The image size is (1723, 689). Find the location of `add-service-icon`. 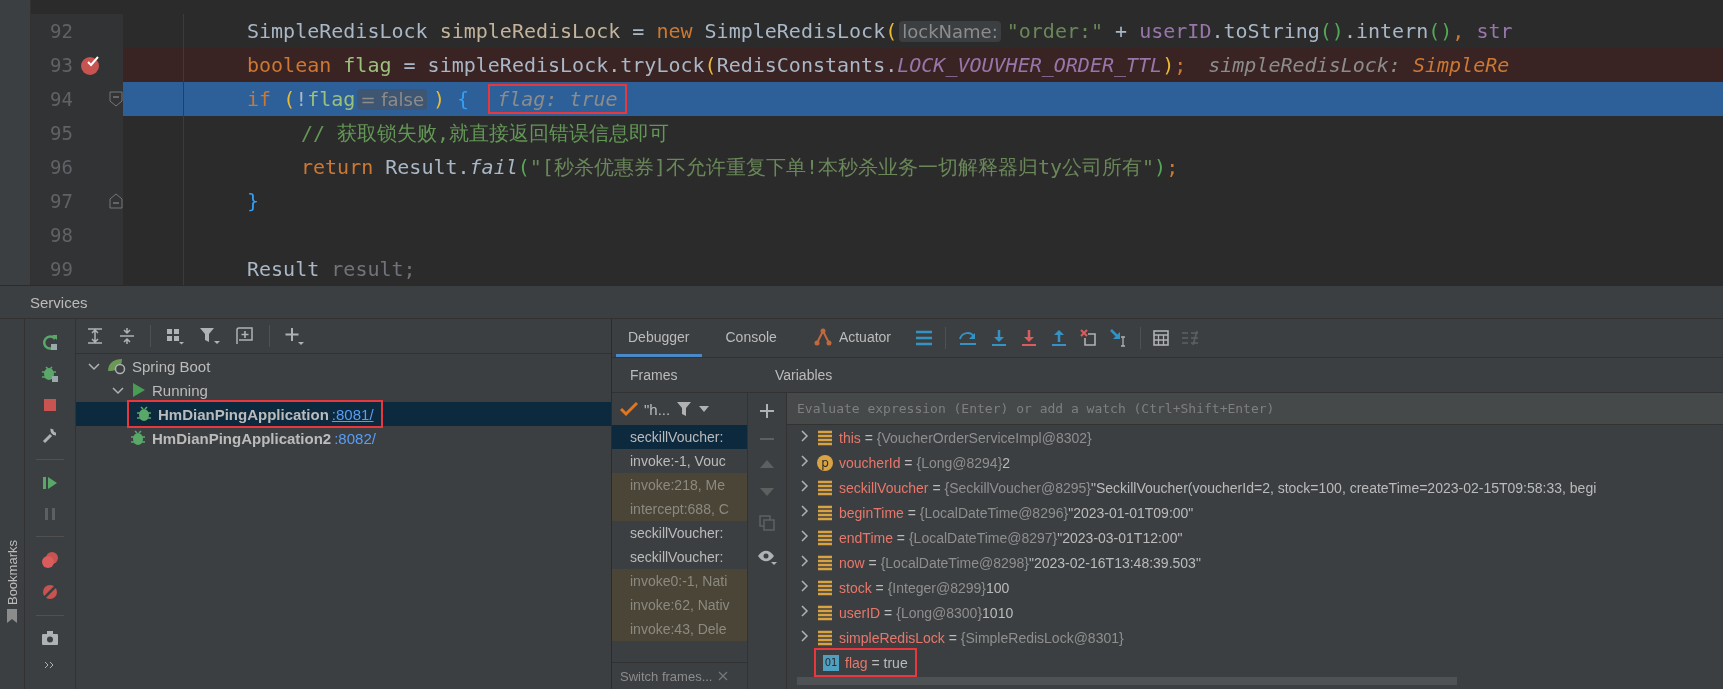

add-service-icon is located at coordinates (245, 336).